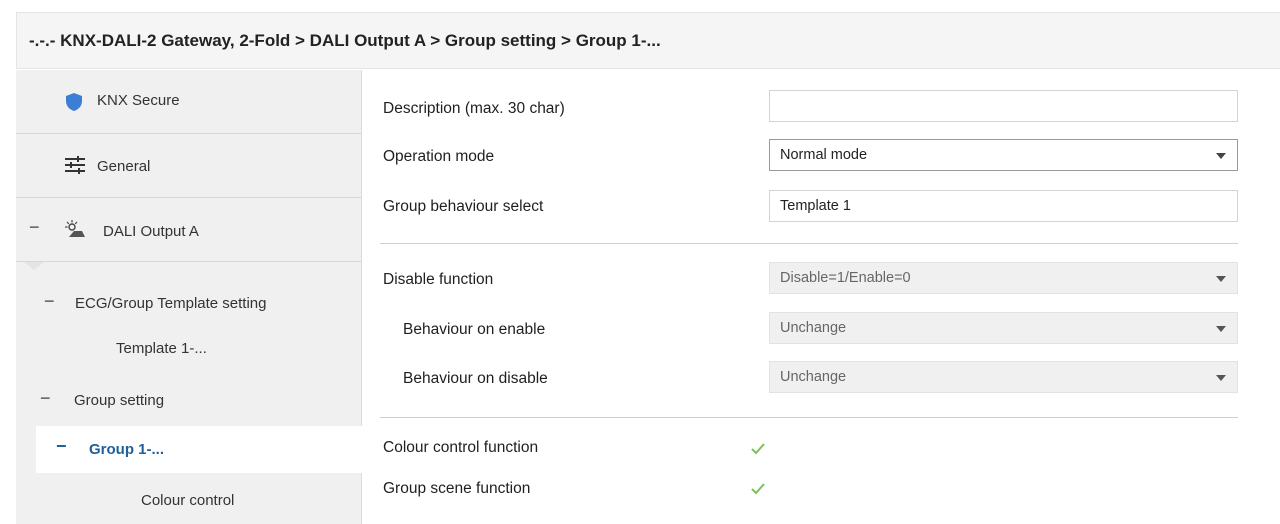 The height and width of the screenshot is (524, 1280). Describe the element at coordinates (845, 278) in the screenshot. I see `disable-function-value: Disable=1/Enable=0` at that location.